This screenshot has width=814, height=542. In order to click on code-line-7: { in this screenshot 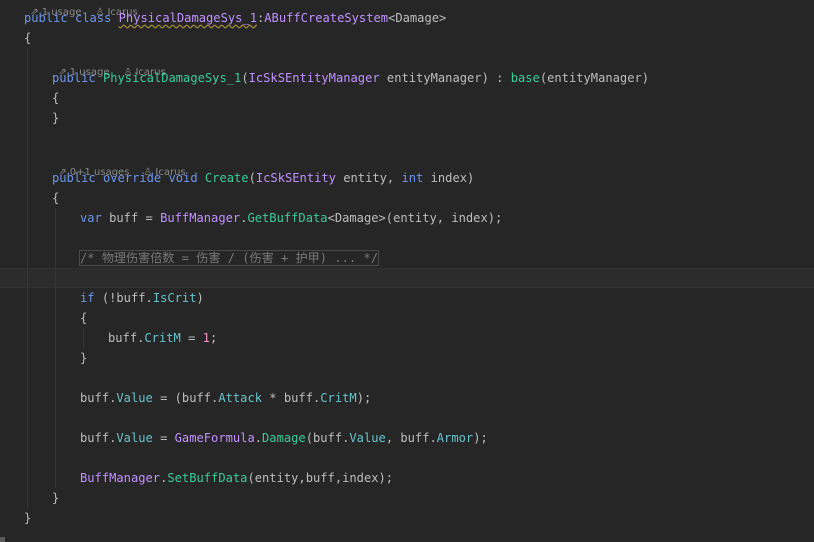, I will do `click(55, 198)`.